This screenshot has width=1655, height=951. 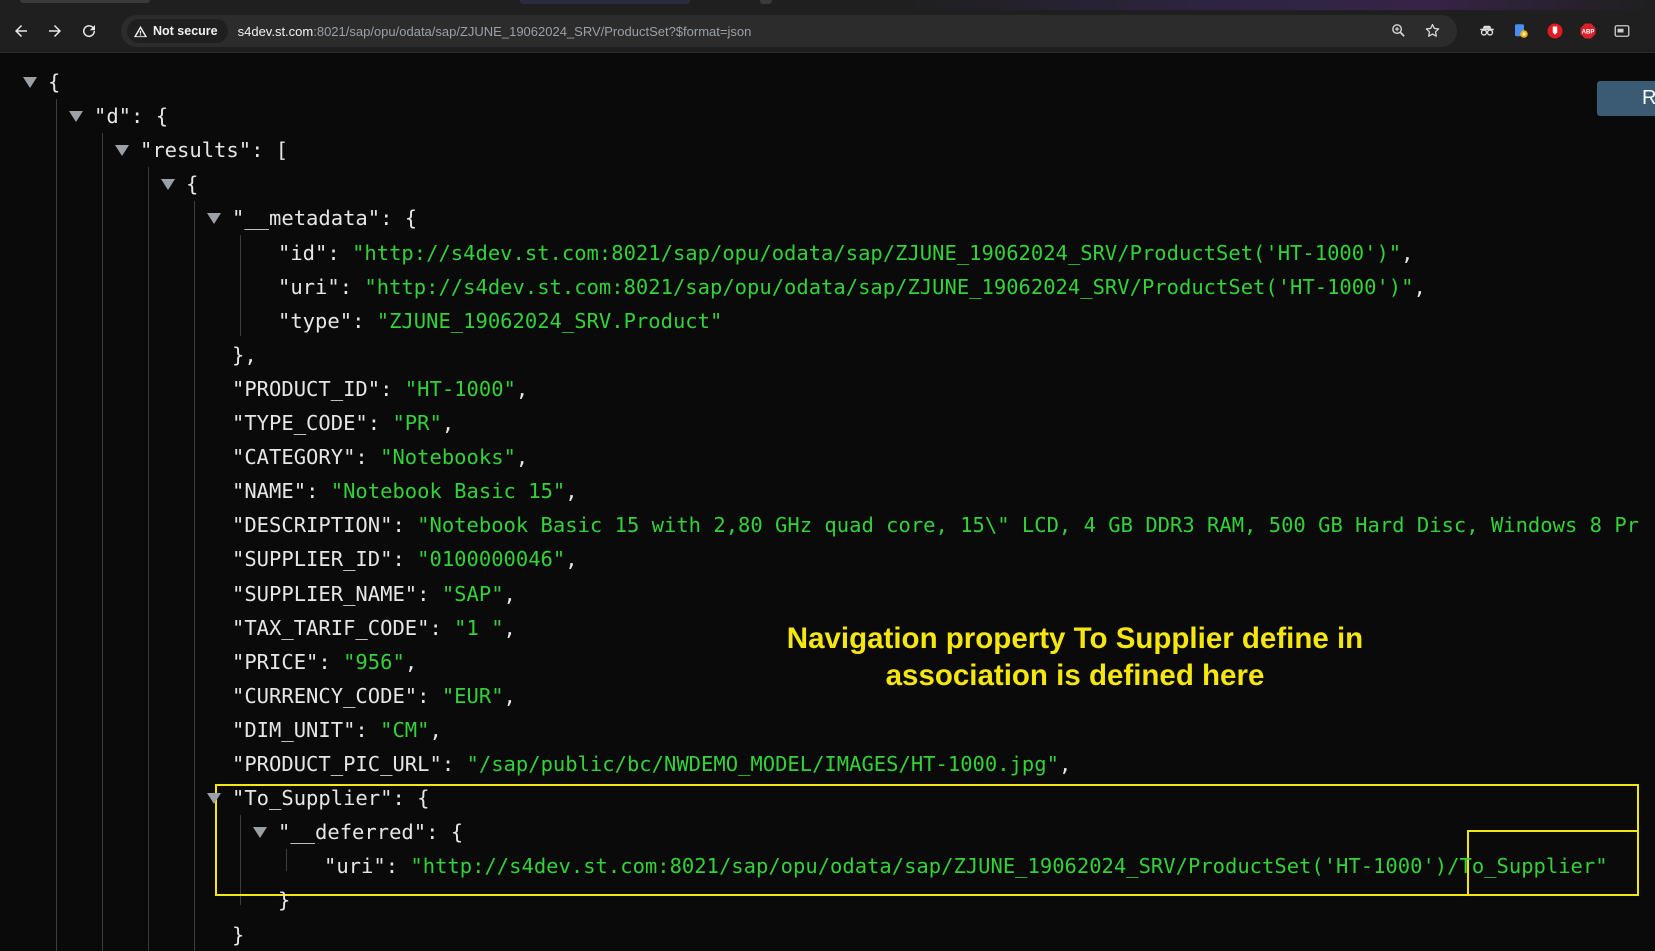 I want to click on json-punct: : [, so click(x=270, y=150).